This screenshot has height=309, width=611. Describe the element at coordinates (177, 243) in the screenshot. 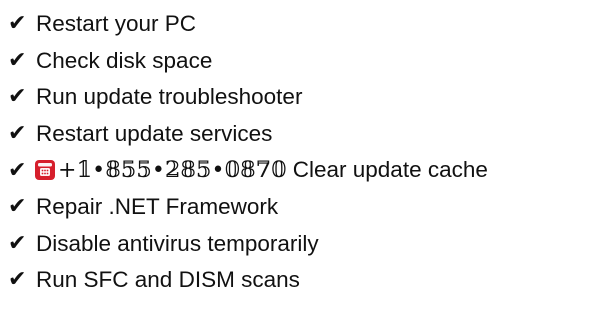

I see `list-item-label: Disable antivirus temporarily` at that location.